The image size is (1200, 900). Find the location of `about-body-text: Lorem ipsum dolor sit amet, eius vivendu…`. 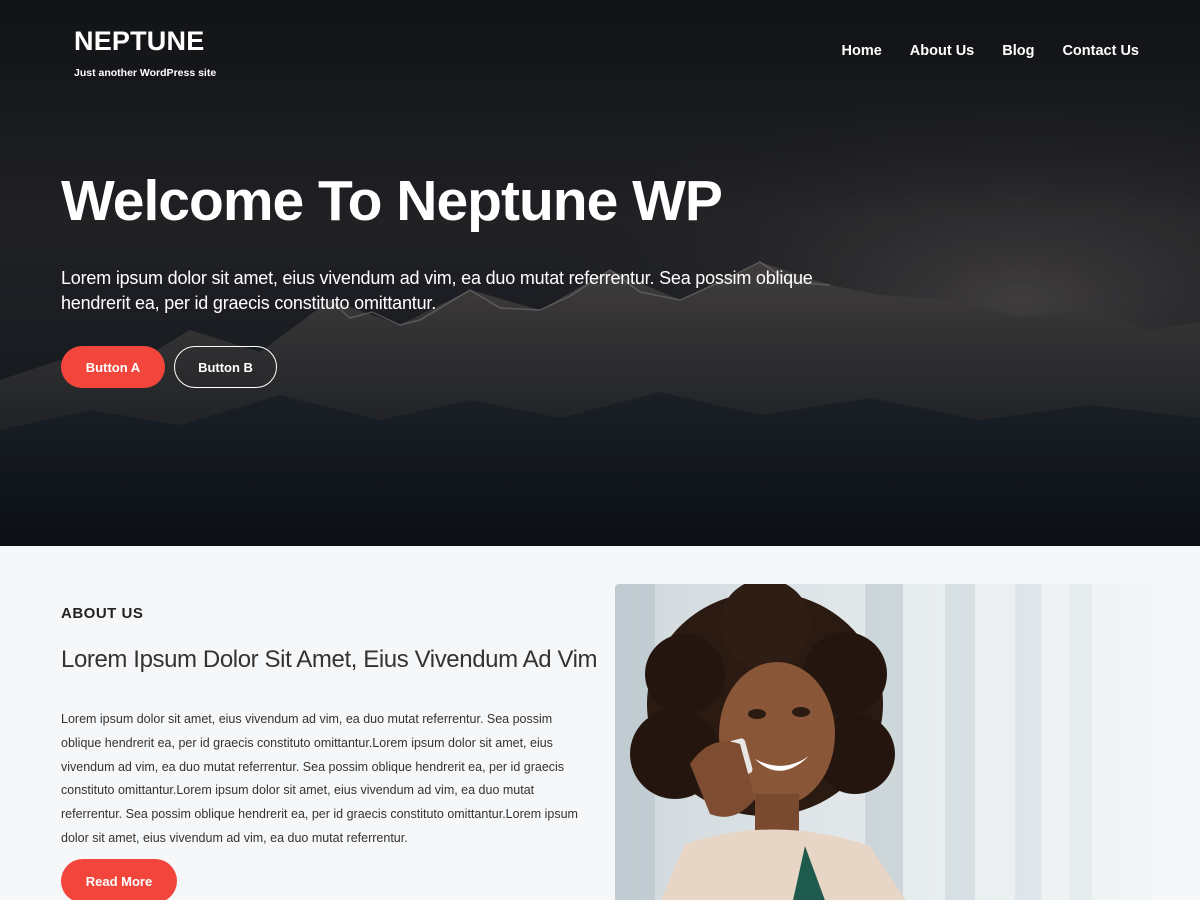

about-body-text: Lorem ipsum dolor sit amet, eius vivendu… is located at coordinates (319, 778).